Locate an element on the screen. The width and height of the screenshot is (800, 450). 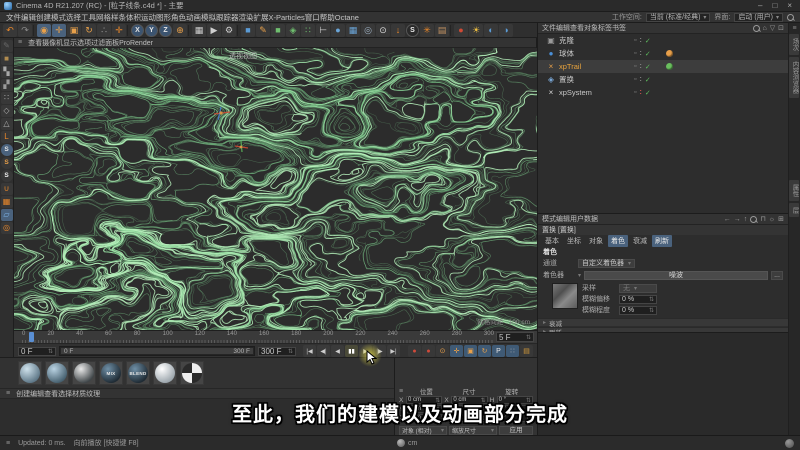
object-row: ● 球体 ▫ : ✓ is located at coordinates (663, 53).